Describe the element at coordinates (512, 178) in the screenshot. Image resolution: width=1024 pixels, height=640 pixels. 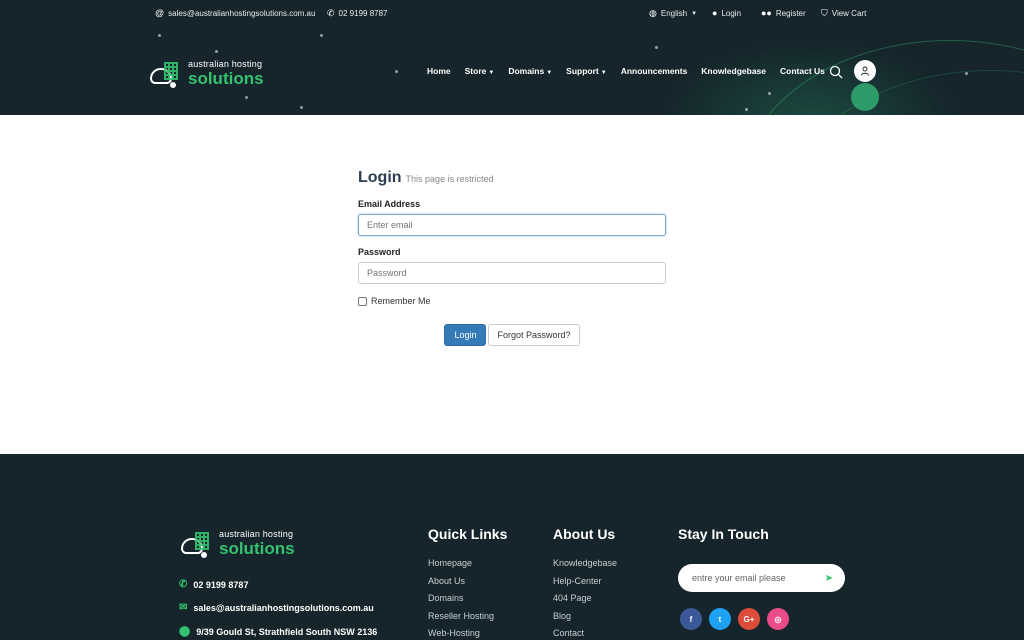
I see `login-heading: Login This page is restricted` at that location.